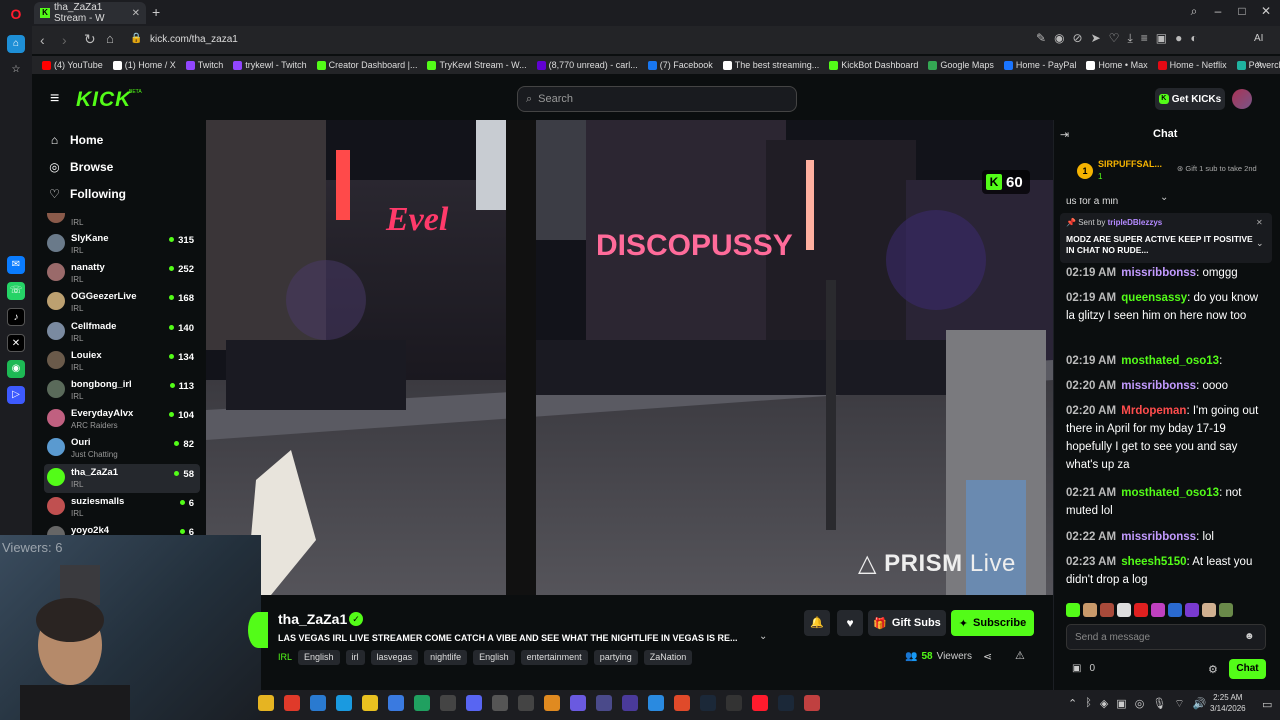 This screenshot has width=1280, height=720. Describe the element at coordinates (292, 703) in the screenshot. I see `pdf-icon` at that location.